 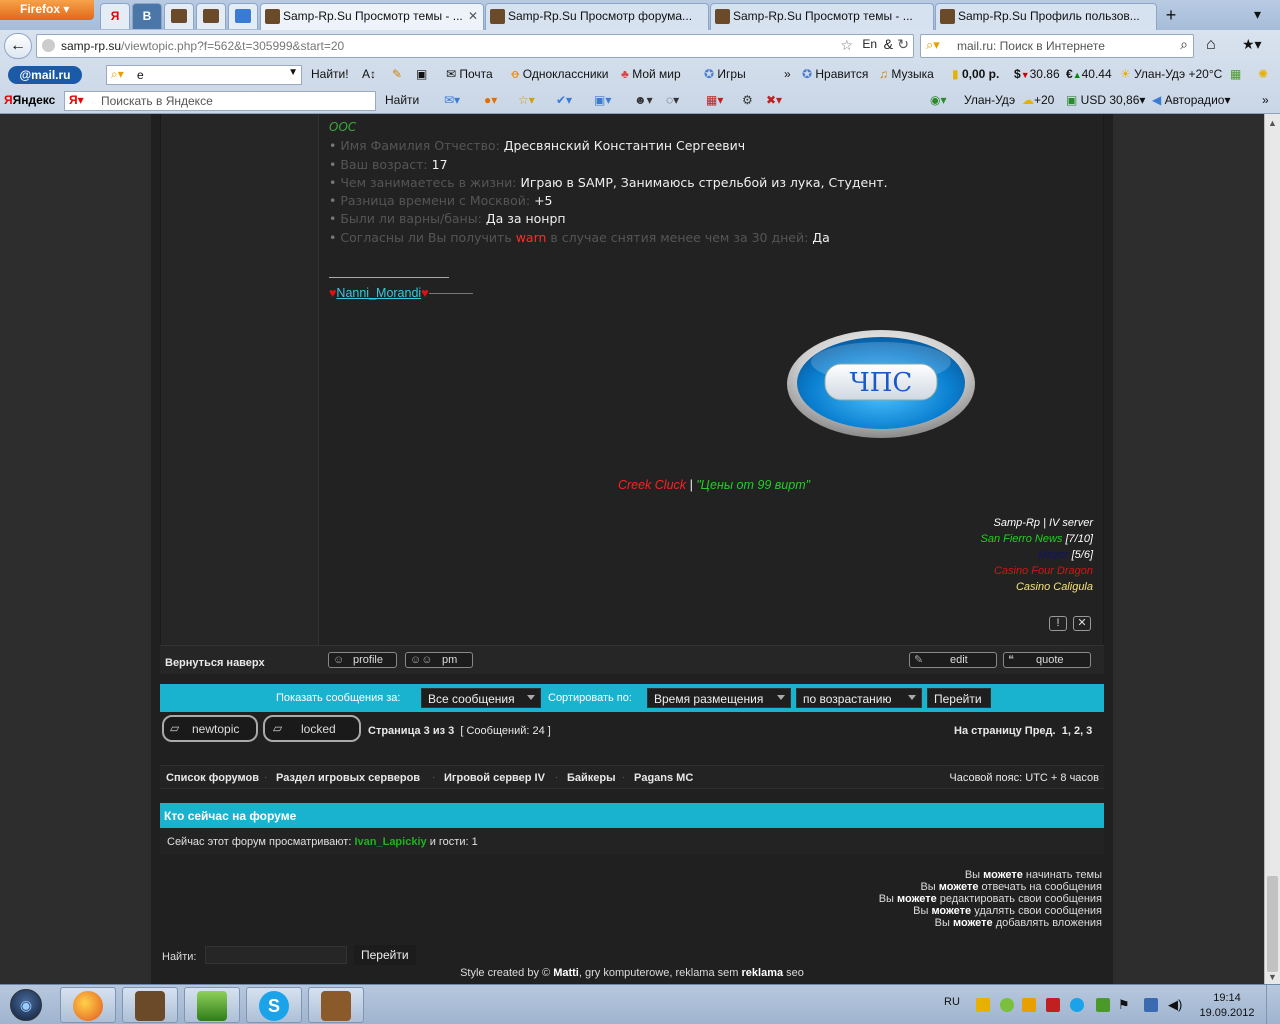 What do you see at coordinates (787, 74) in the screenshot?
I see `more-chevron-icon: »` at bounding box center [787, 74].